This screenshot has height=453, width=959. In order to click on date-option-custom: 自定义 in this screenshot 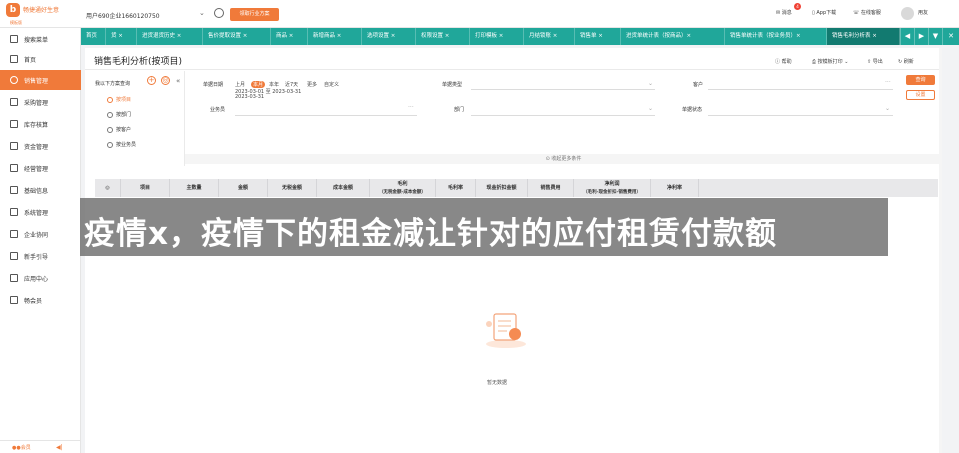, I will do `click(331, 84)`.